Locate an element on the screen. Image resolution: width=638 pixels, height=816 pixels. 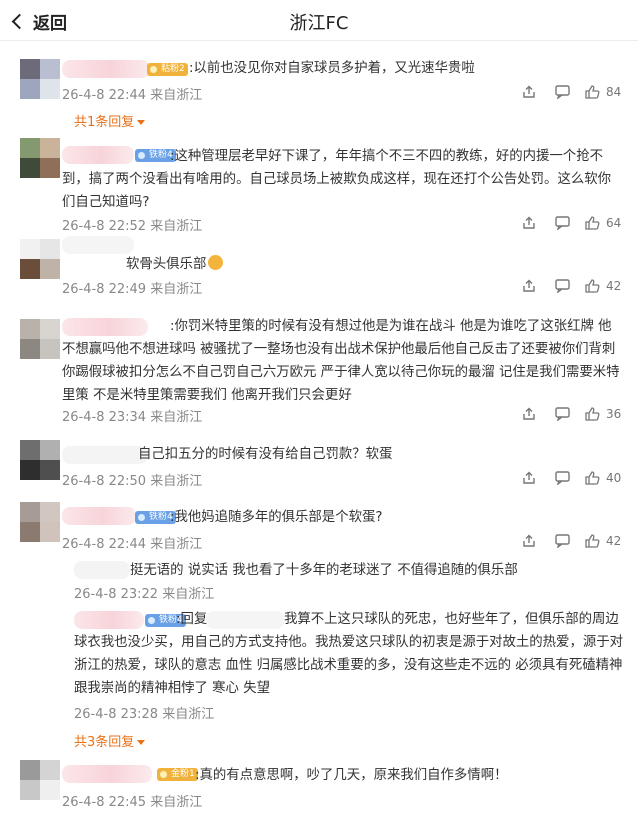
like-button: 64 is located at coordinates (603, 223).